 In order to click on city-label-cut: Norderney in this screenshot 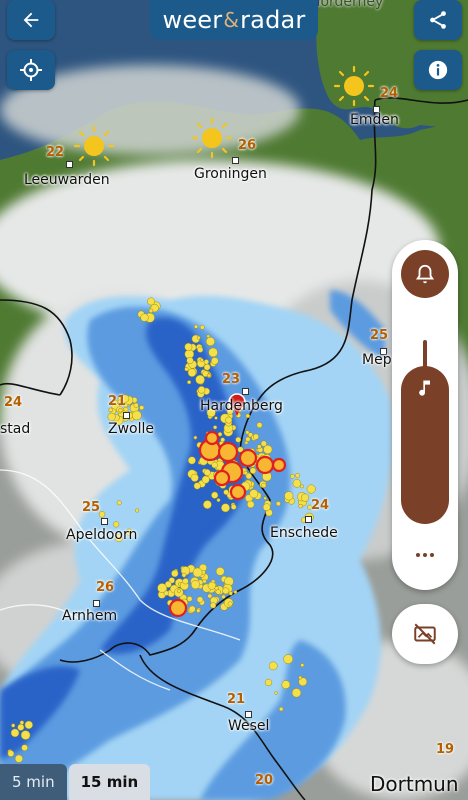, I will do `click(347, 5)`.